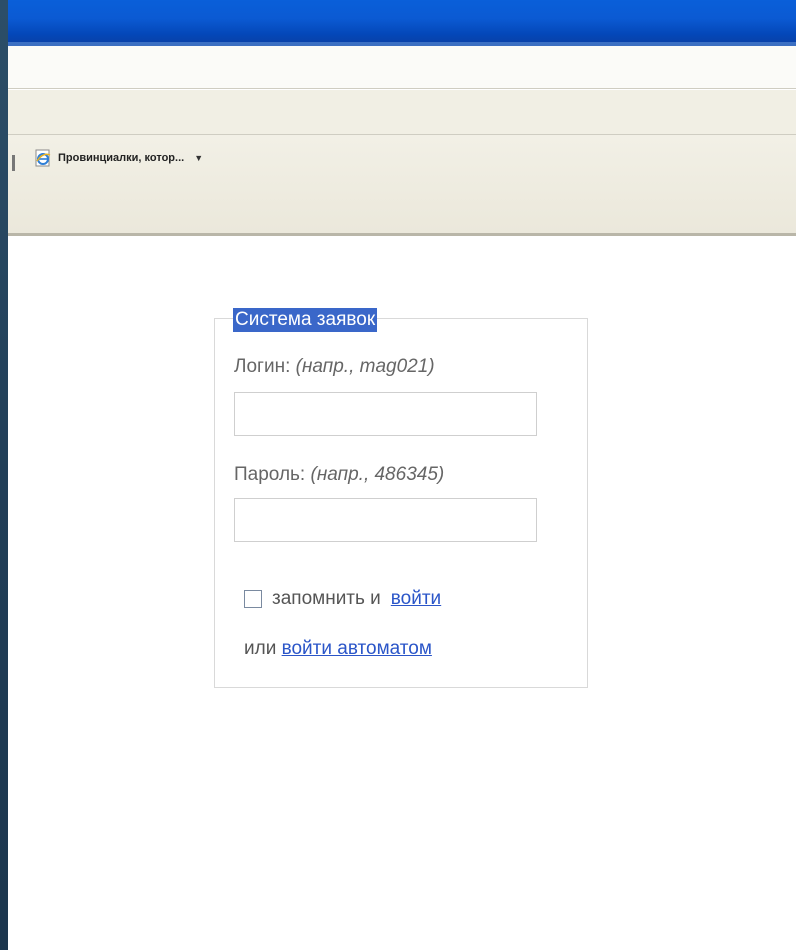 The width and height of the screenshot is (796, 950). Describe the element at coordinates (402, 112) in the screenshot. I see `toolbar` at that location.